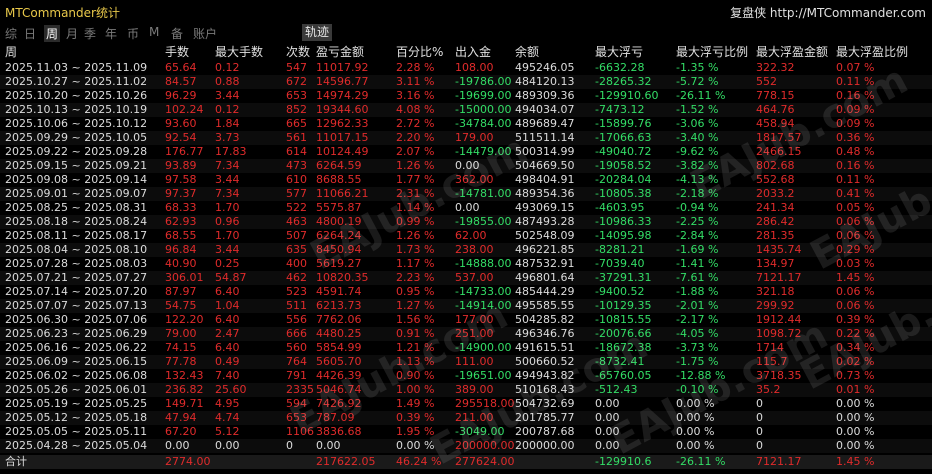 This screenshot has height=474, width=932. What do you see at coordinates (474, 333) in the screenshot?
I see `cell-deposit-withdraw: 251.00` at bounding box center [474, 333].